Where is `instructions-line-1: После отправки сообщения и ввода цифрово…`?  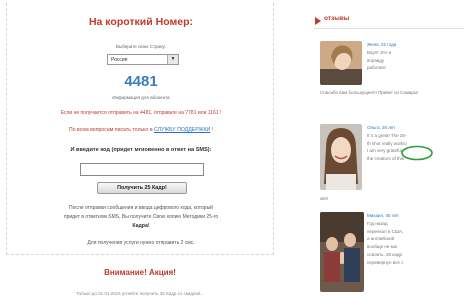 instructions-line-1: После отправки сообщения и ввода цифрово… is located at coordinates (141, 208).